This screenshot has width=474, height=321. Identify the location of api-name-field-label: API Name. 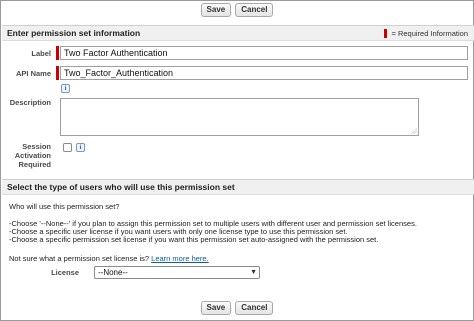
(33, 73).